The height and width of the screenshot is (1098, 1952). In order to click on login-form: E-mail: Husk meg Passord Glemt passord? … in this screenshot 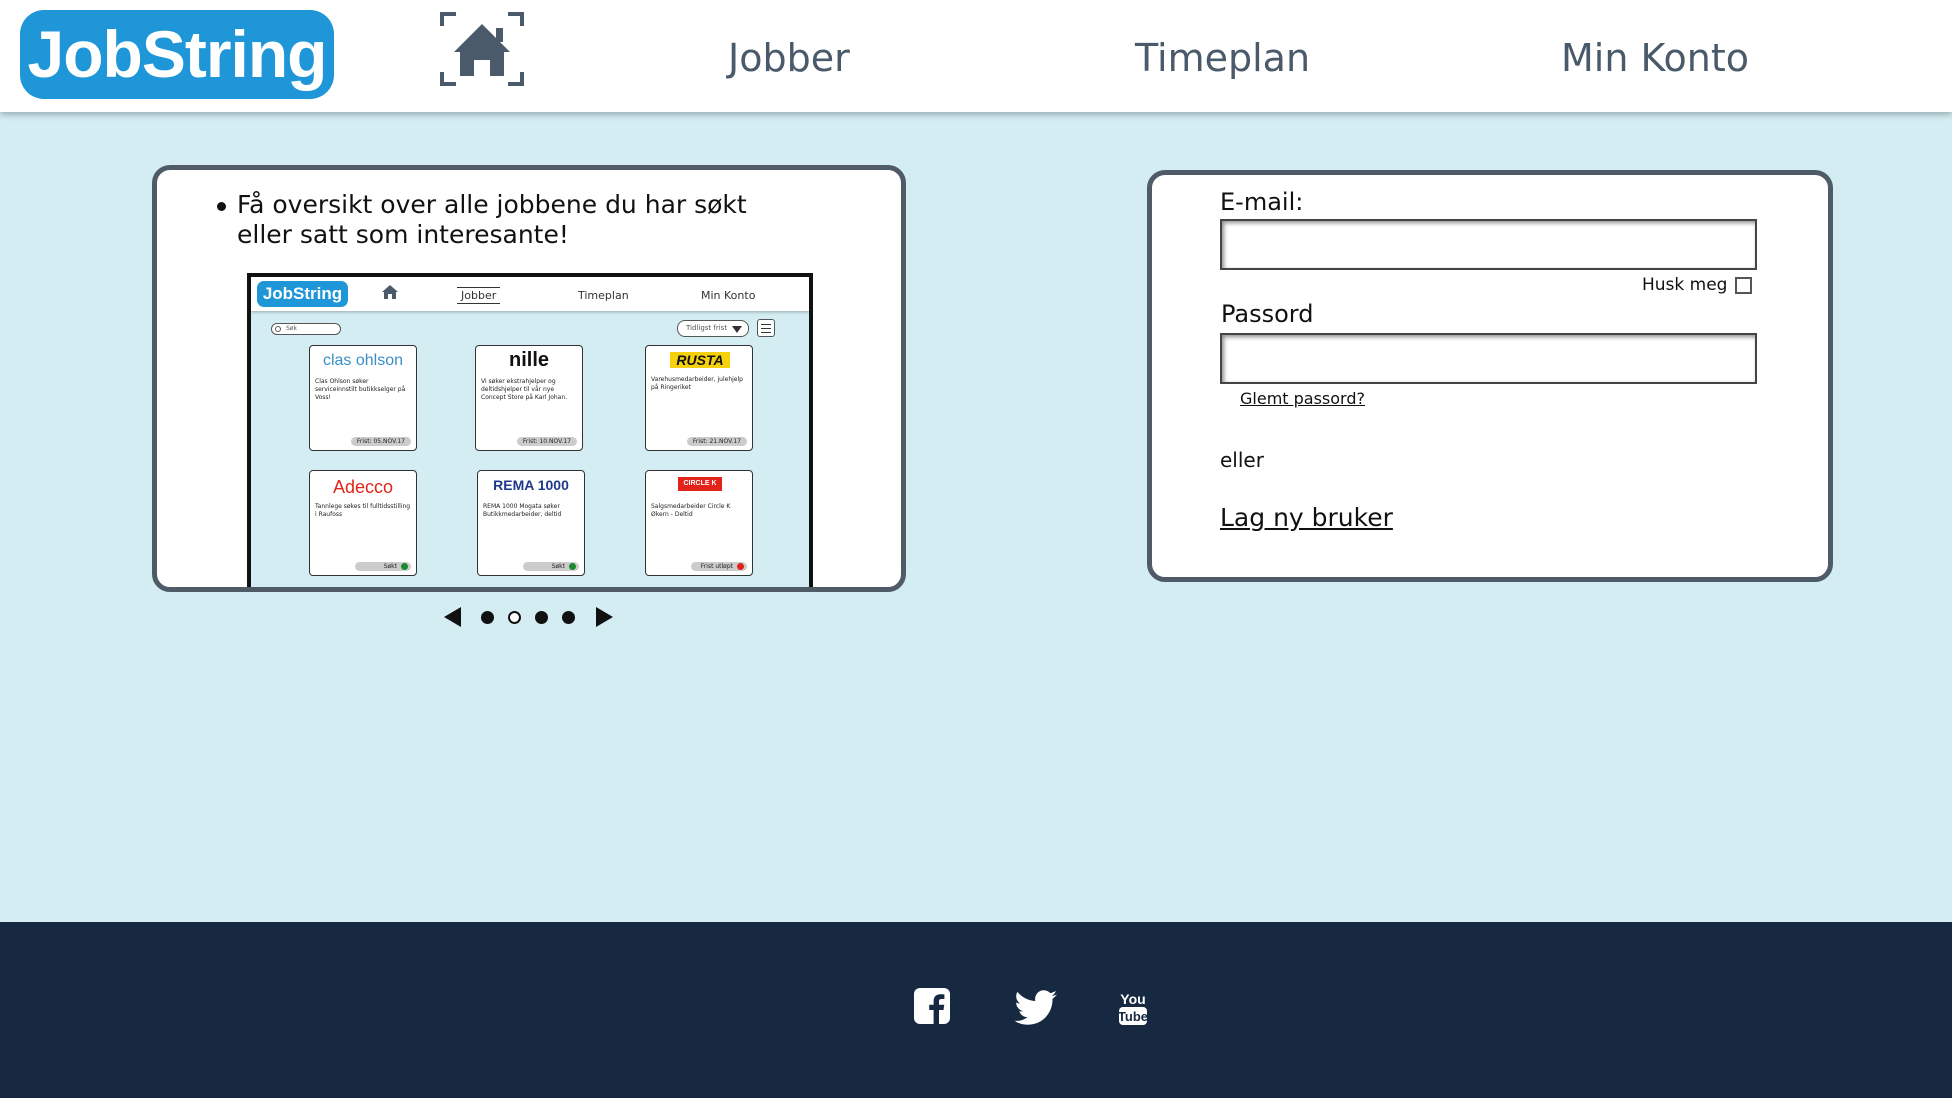, I will do `click(1490, 376)`.